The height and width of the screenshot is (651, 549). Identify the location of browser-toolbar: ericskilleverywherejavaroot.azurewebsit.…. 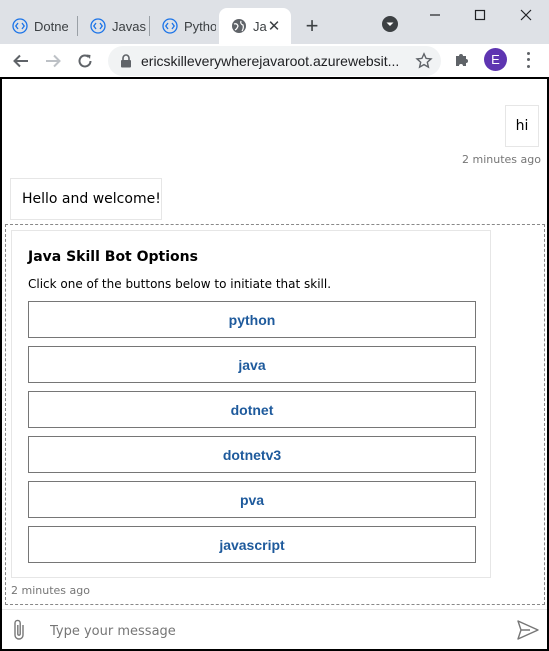
(274, 60).